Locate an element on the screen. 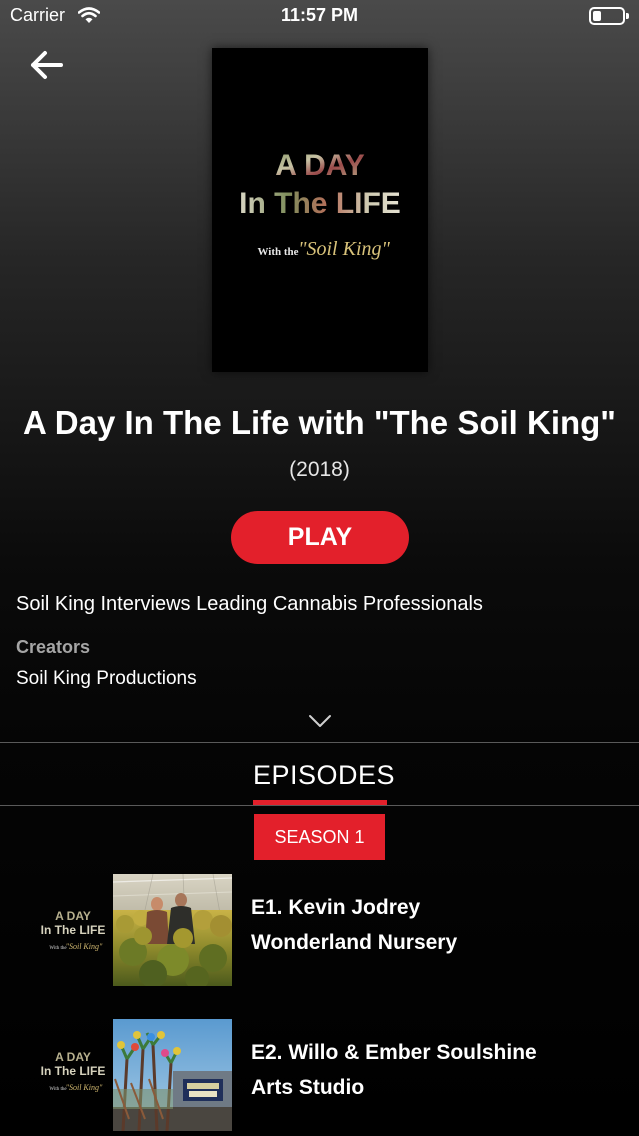 The image size is (639, 1136). back-button is located at coordinates (46, 65).